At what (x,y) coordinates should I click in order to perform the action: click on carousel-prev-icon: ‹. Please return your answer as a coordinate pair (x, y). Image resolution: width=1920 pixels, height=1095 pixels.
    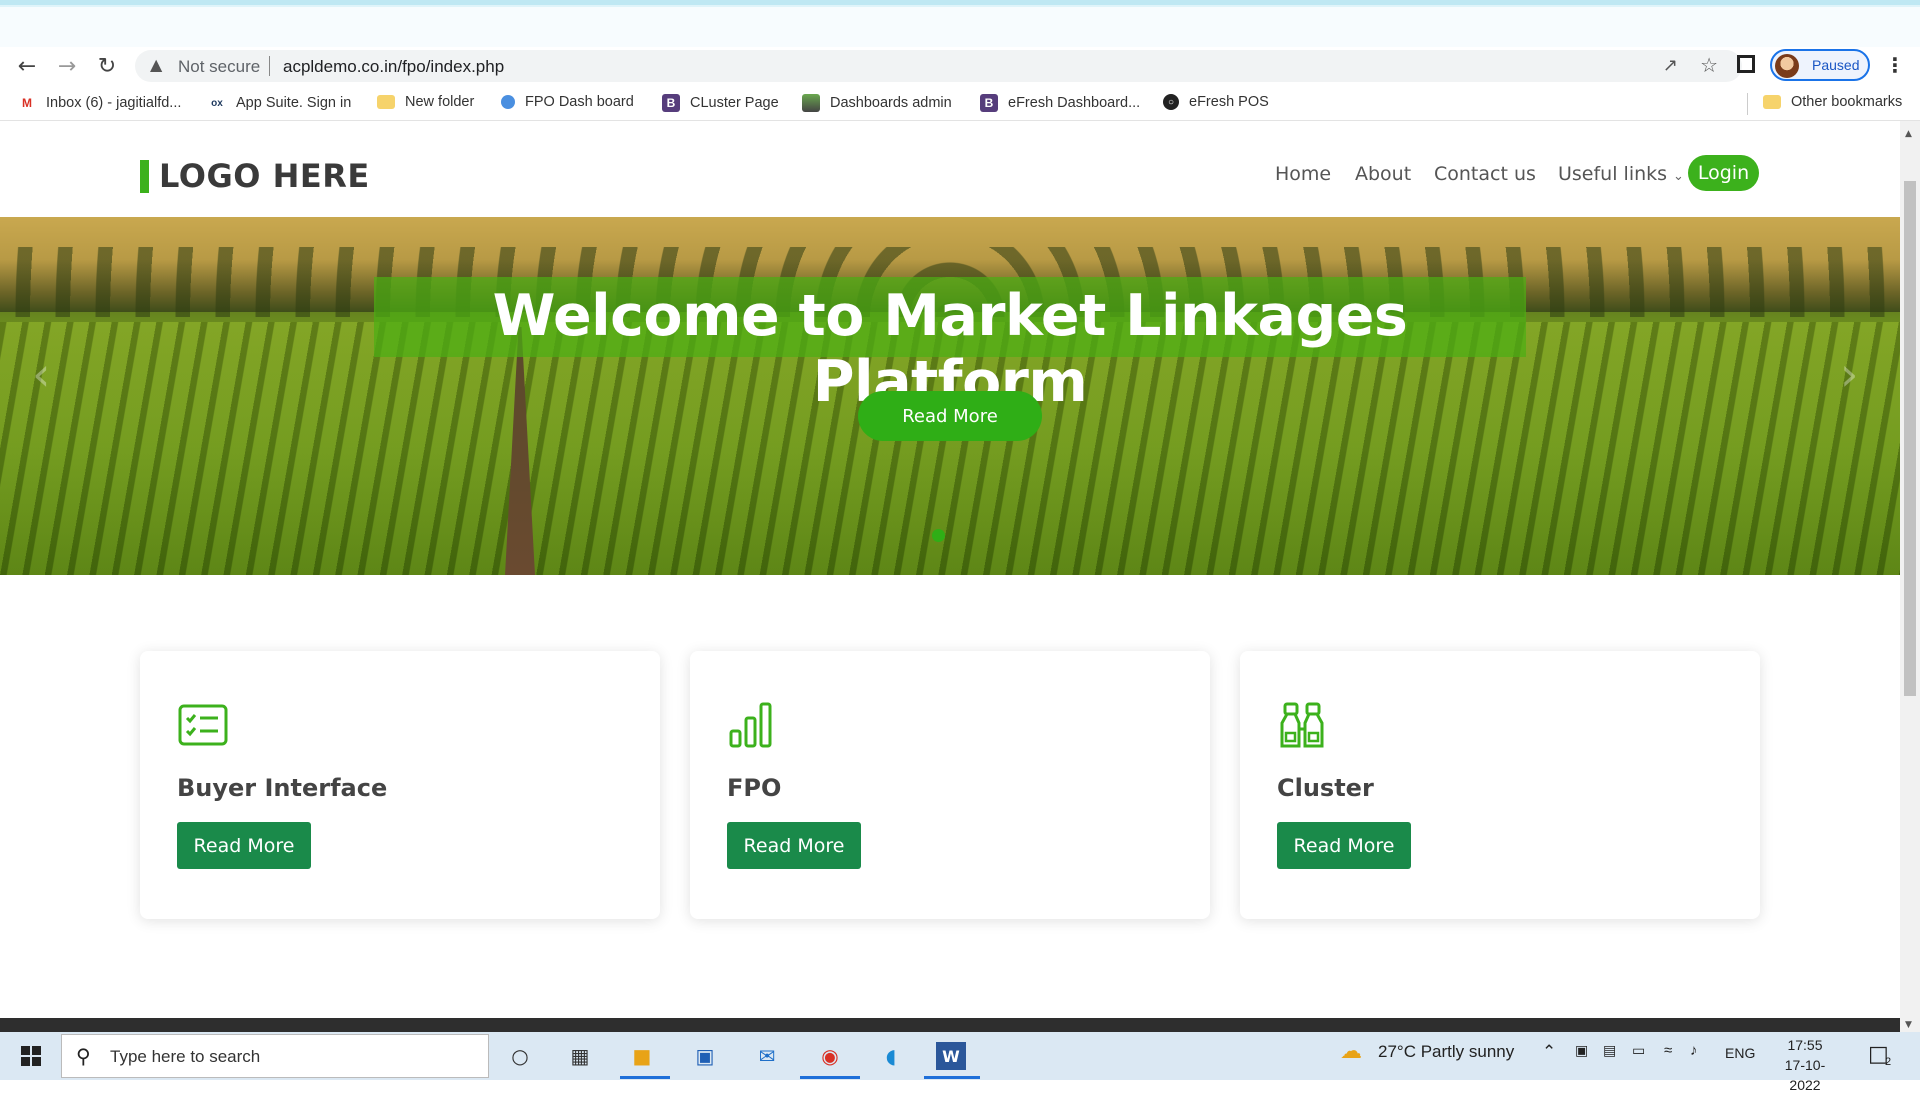
    Looking at the image, I should click on (41, 374).